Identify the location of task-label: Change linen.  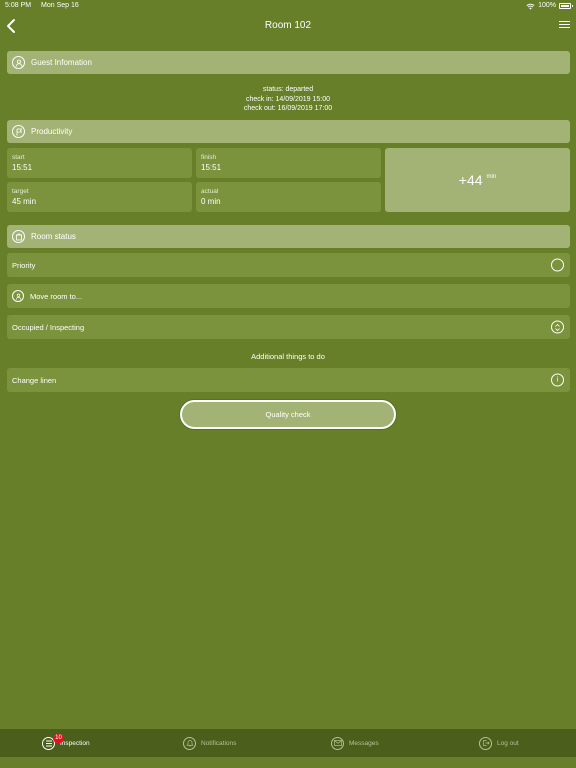
(34, 380).